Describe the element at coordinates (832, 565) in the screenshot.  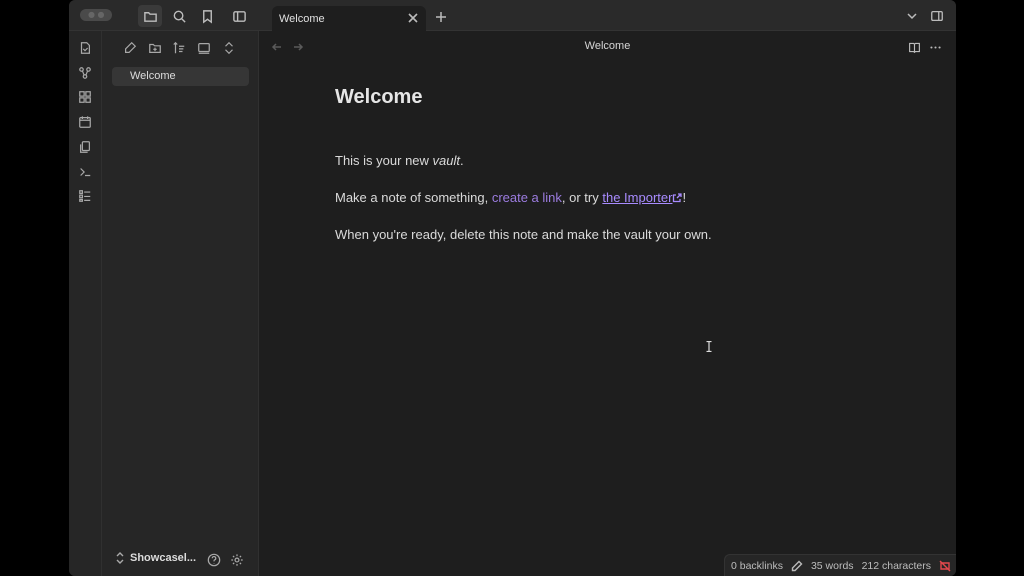
I see `word-count: 35 words` at that location.